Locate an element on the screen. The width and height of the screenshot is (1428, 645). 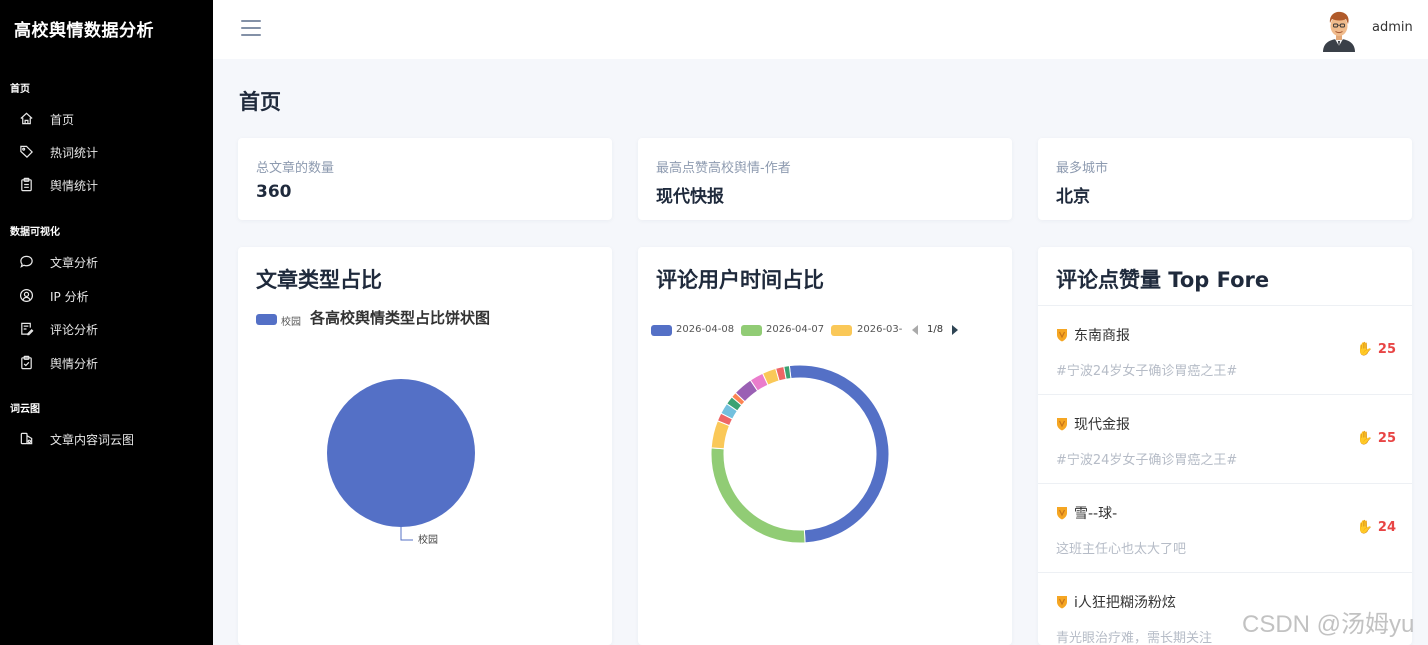
chat-bubble-icon is located at coordinates (26, 261).